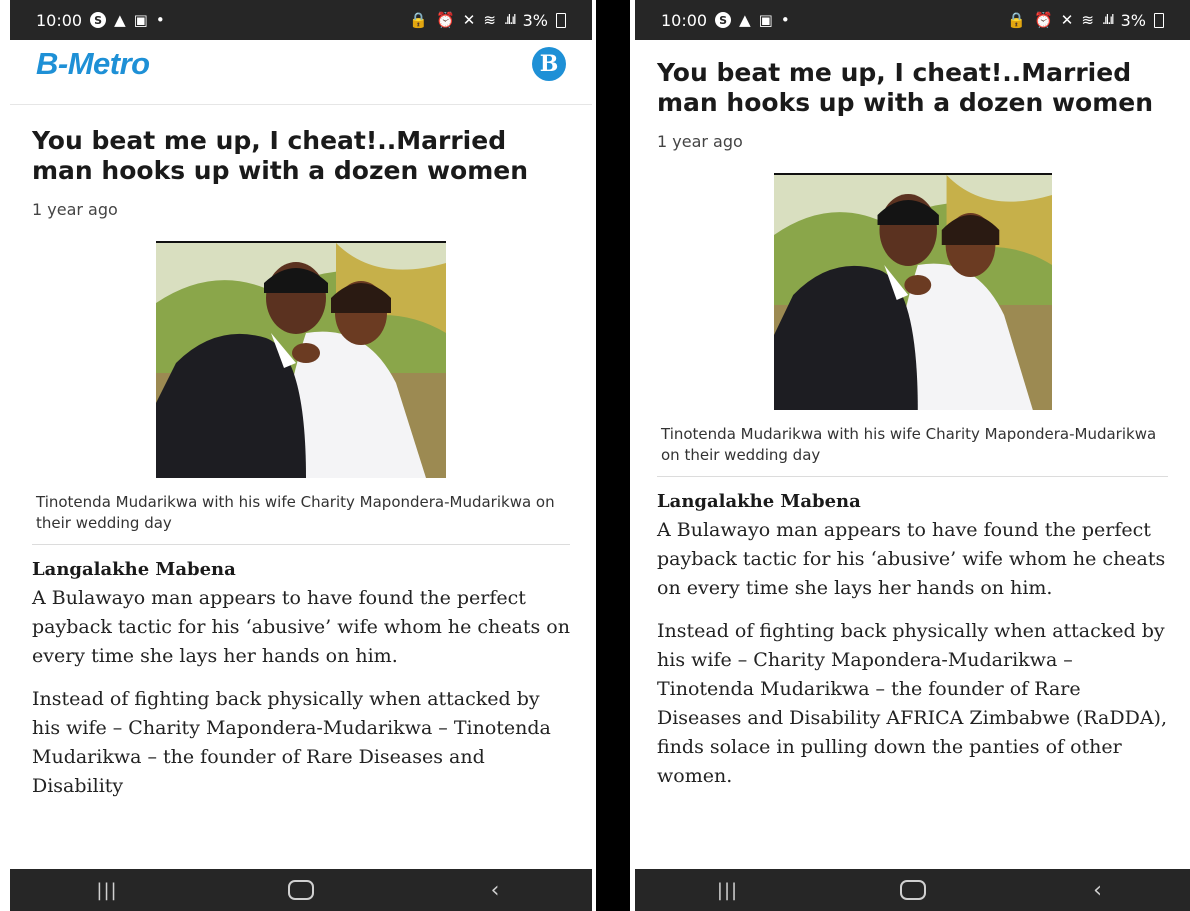 The height and width of the screenshot is (911, 1190). What do you see at coordinates (301, 72) in the screenshot?
I see `app-header: B-Metro B` at bounding box center [301, 72].